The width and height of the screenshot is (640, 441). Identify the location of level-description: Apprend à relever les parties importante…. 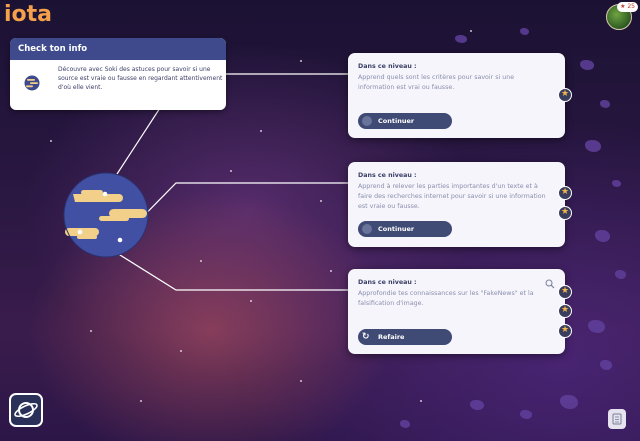
(452, 196).